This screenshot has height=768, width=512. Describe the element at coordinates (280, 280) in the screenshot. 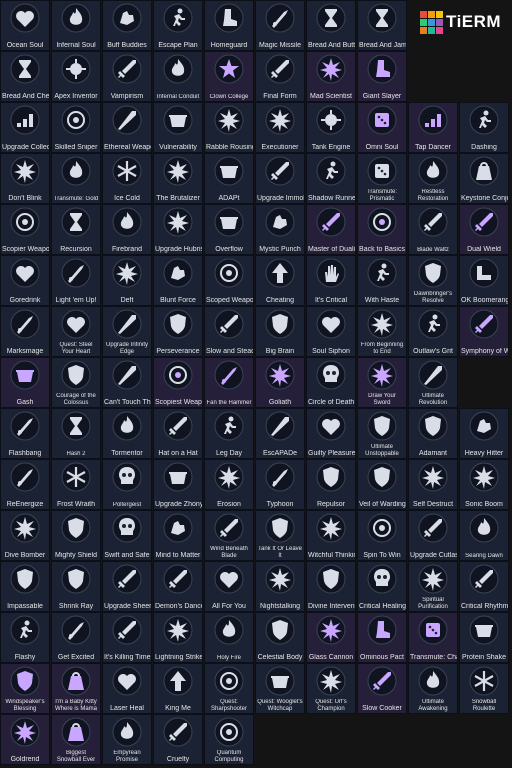

I see `augment-tile: Cheating` at that location.